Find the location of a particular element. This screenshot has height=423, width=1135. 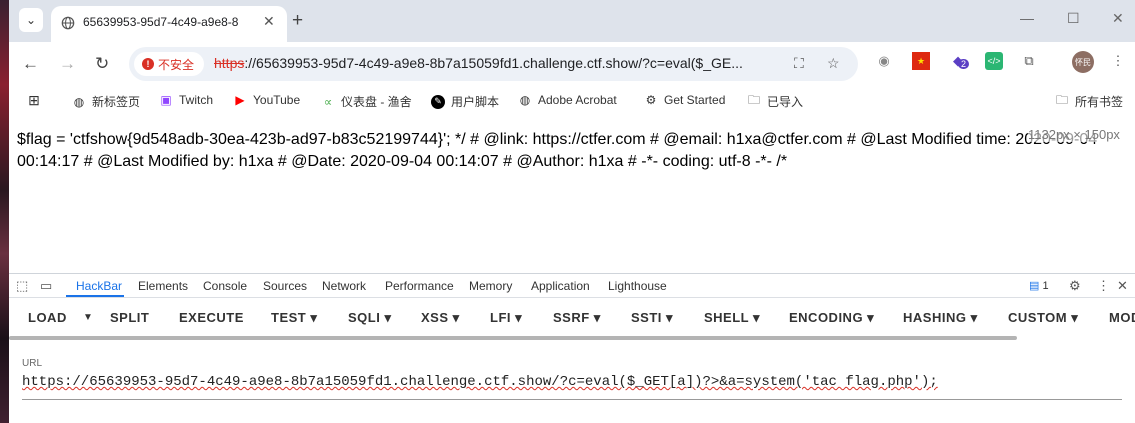

bookmark-star-icon: ☆ is located at coordinates (833, 63).